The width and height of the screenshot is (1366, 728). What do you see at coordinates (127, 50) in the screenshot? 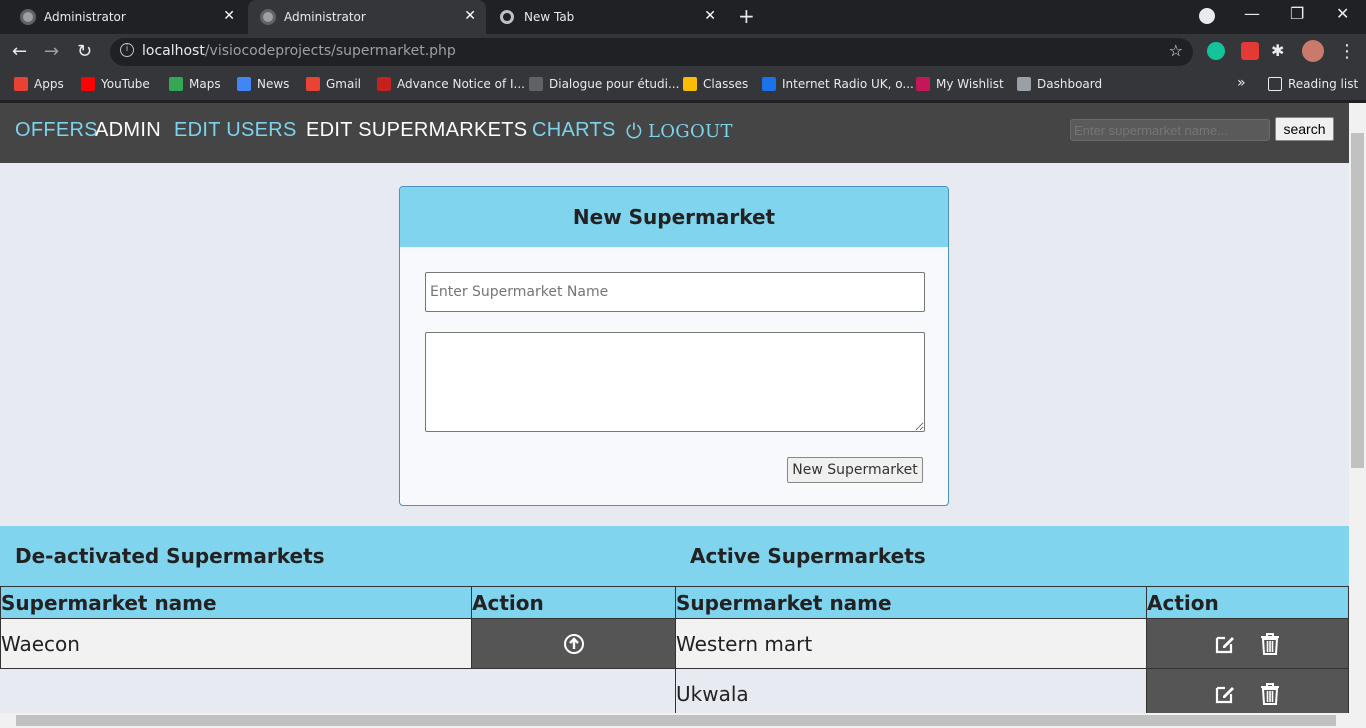
I see `site-info-icon: i` at bounding box center [127, 50].